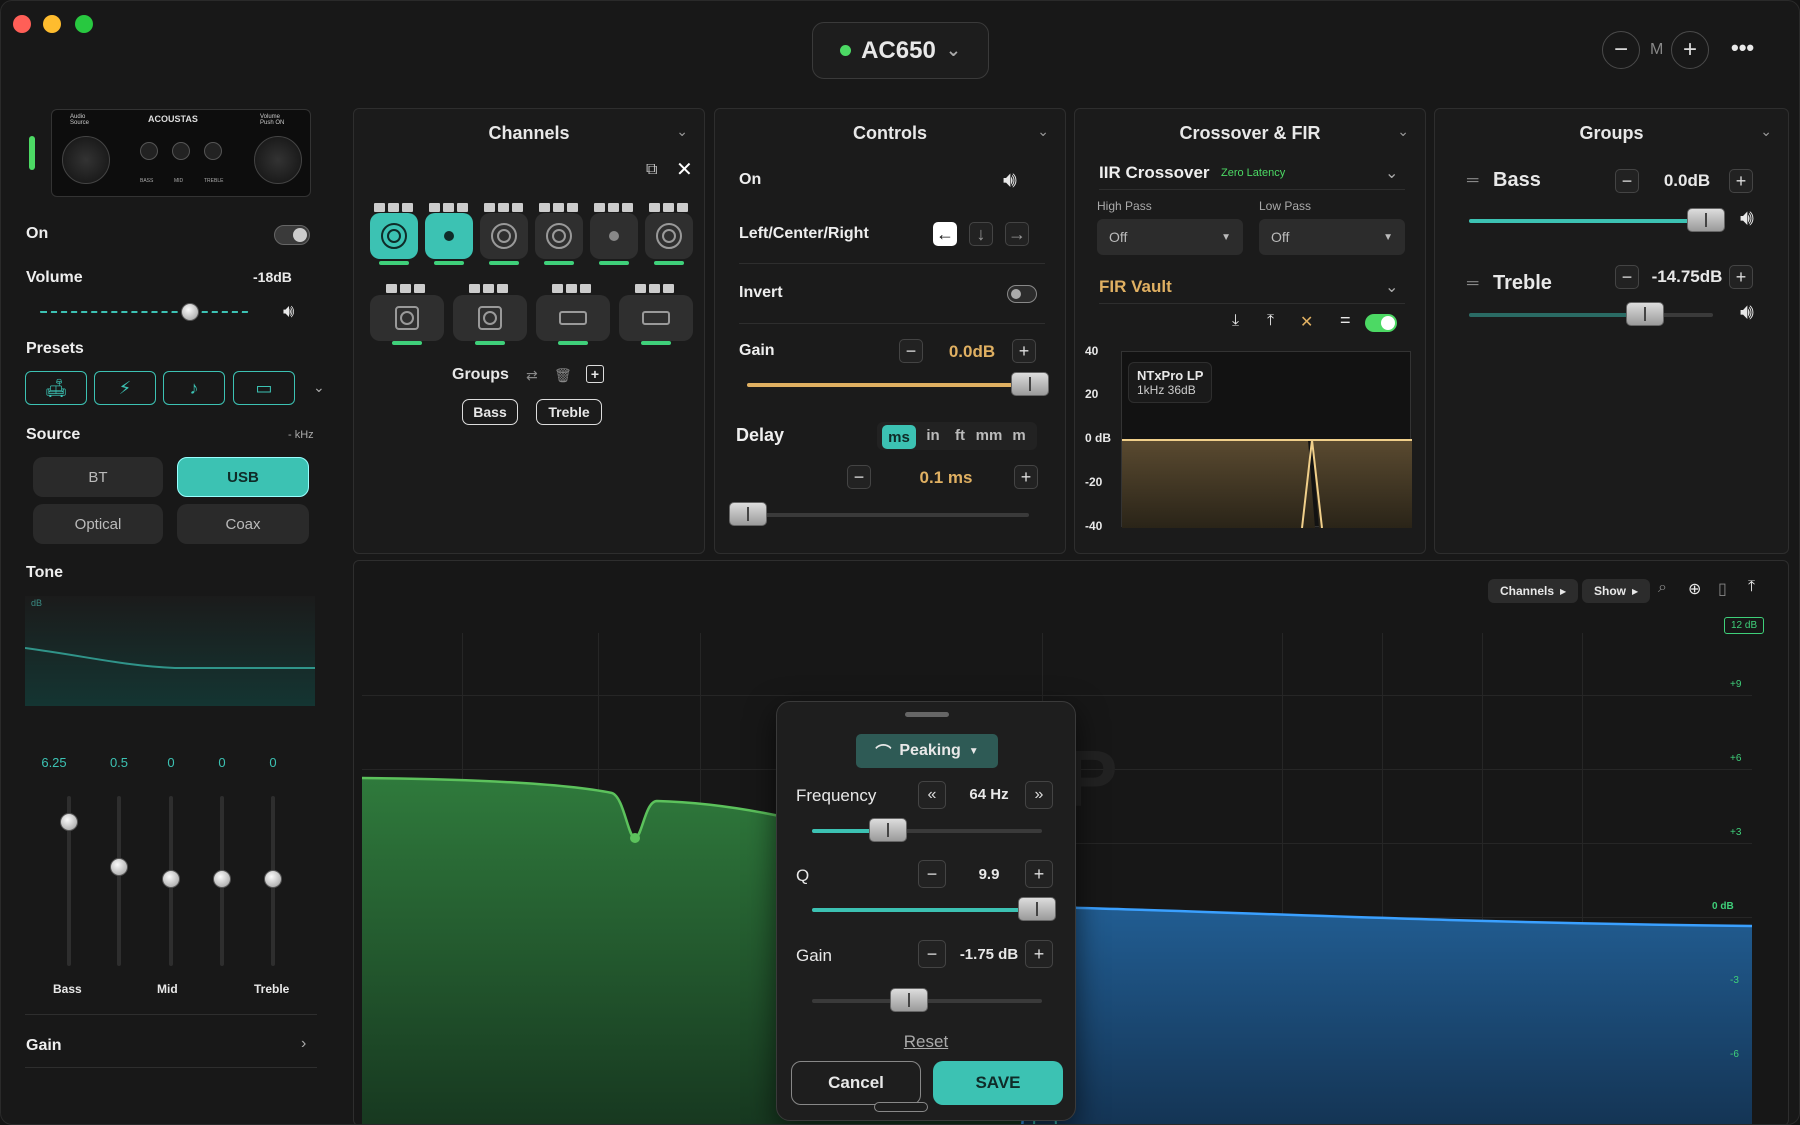 The width and height of the screenshot is (1800, 1125). Describe the element at coordinates (1722, 589) in the screenshot. I see `mouse-icon: ▯` at that location.